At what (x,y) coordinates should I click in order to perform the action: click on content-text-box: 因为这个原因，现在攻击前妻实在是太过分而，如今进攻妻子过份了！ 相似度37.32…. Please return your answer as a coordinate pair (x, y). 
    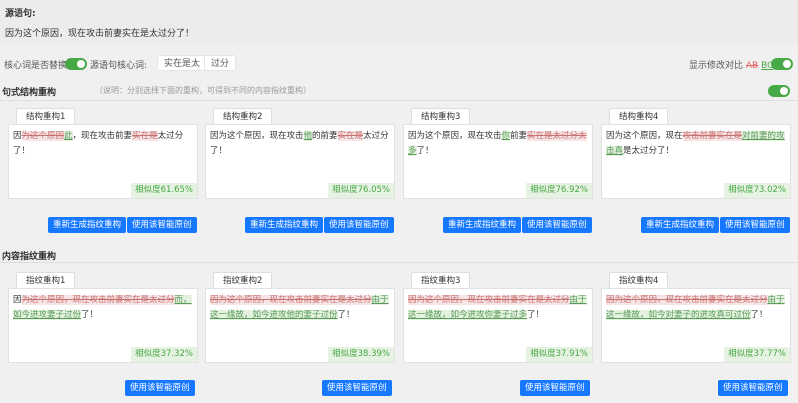
    Looking at the image, I should click on (103, 325).